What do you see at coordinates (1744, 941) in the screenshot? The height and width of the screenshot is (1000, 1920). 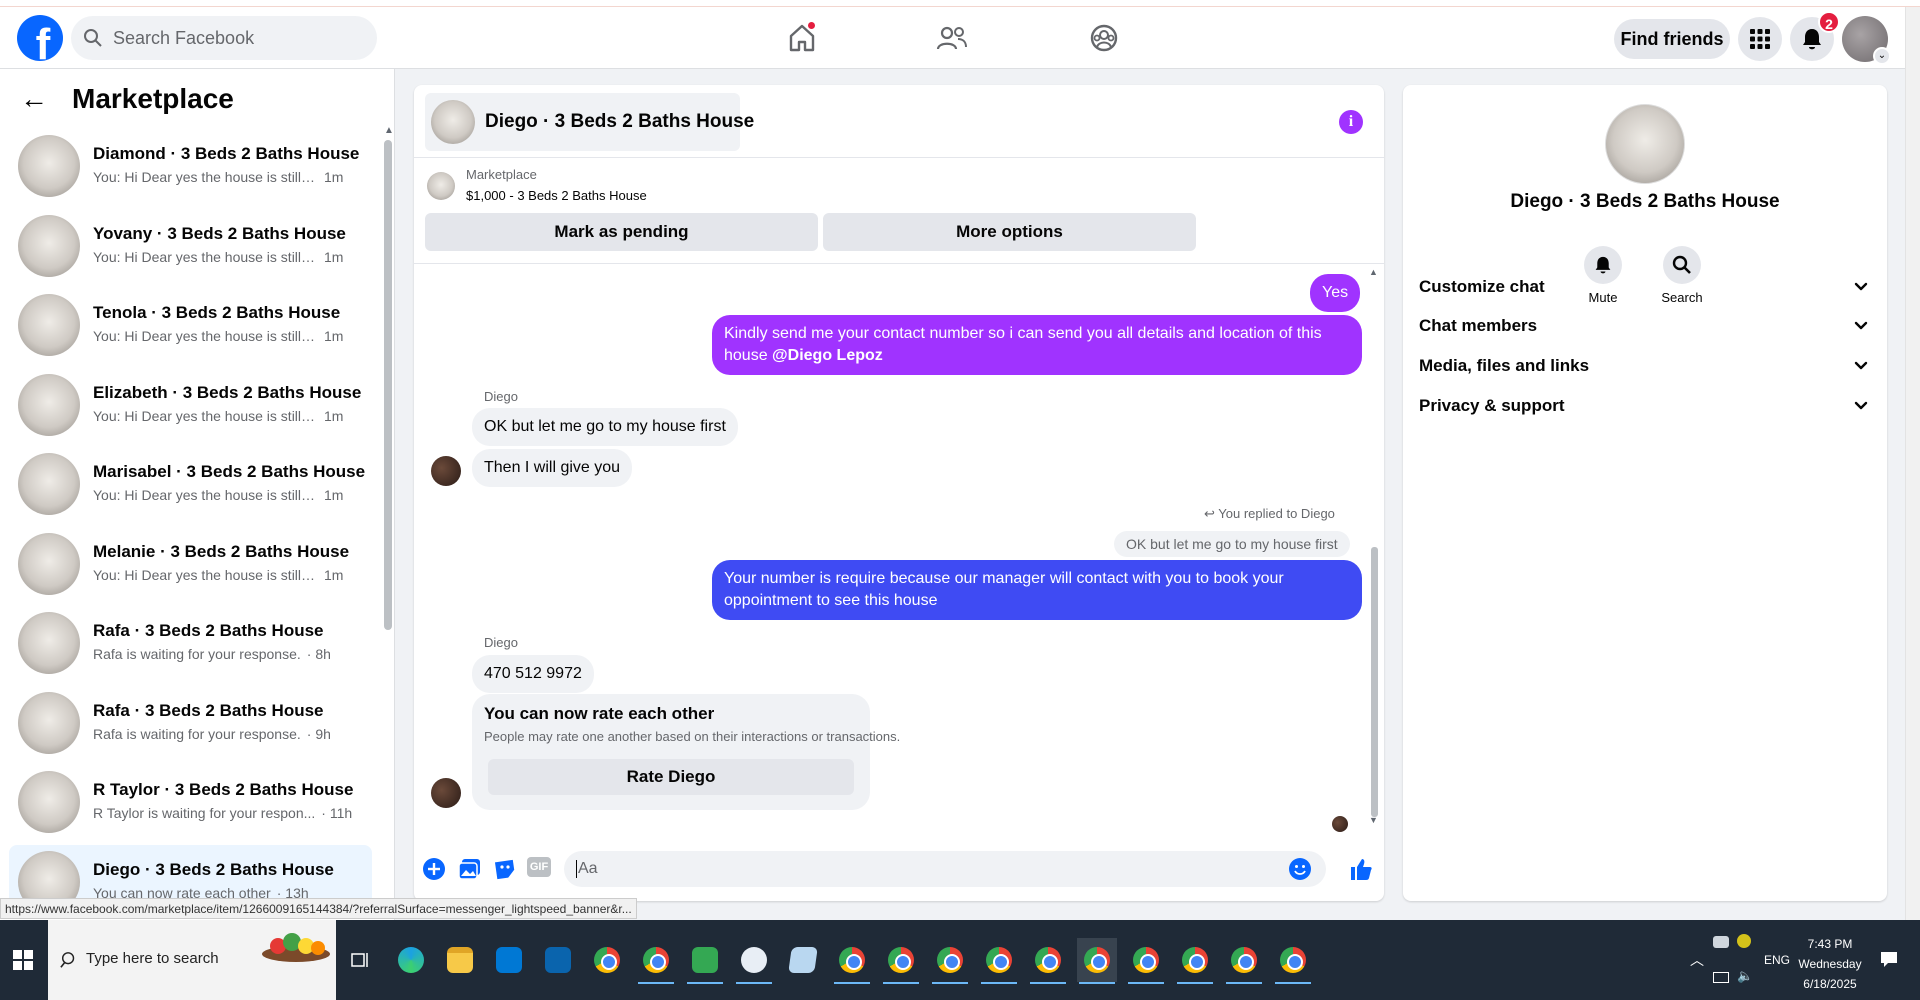 I see `status-tray-icon` at bounding box center [1744, 941].